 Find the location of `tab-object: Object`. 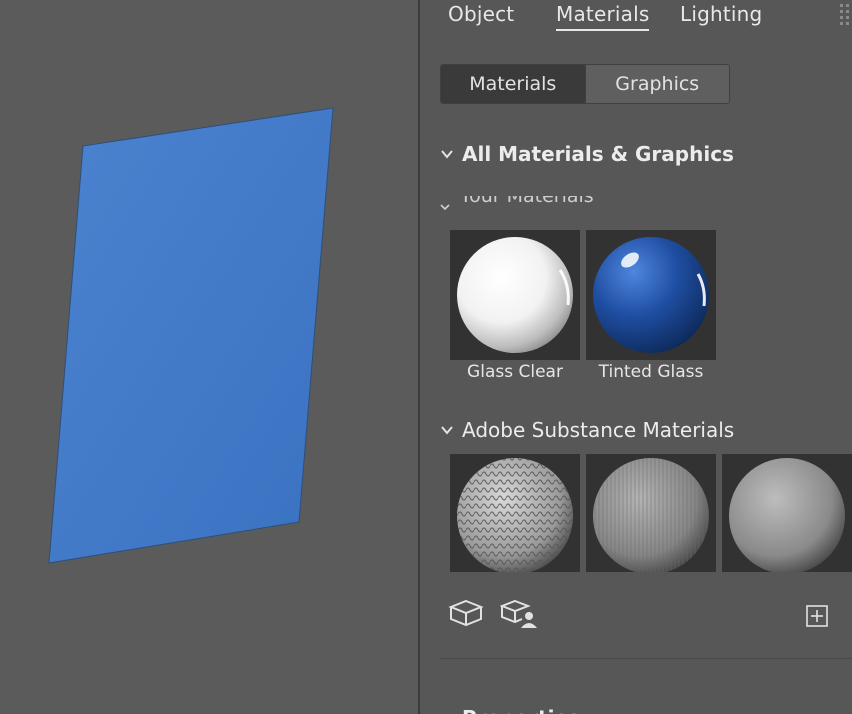

tab-object: Object is located at coordinates (481, 14).